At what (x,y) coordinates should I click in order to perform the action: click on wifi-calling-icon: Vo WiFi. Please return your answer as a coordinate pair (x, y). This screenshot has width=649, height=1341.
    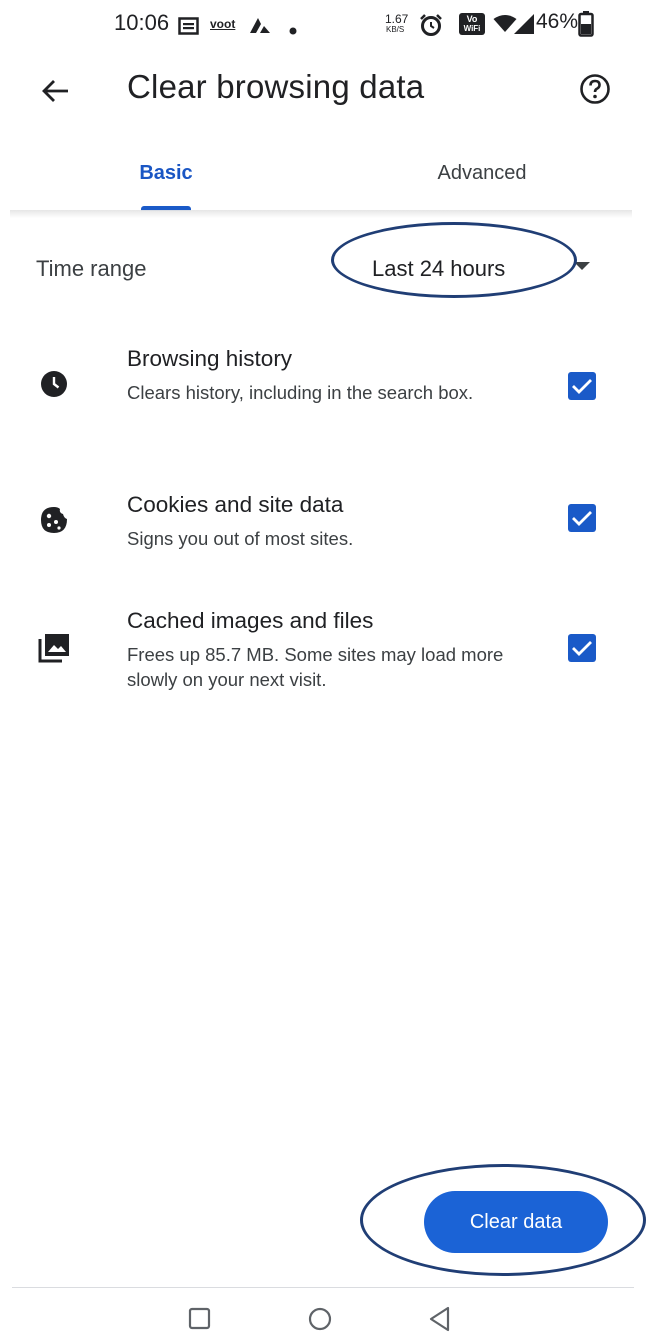
    Looking at the image, I should click on (472, 24).